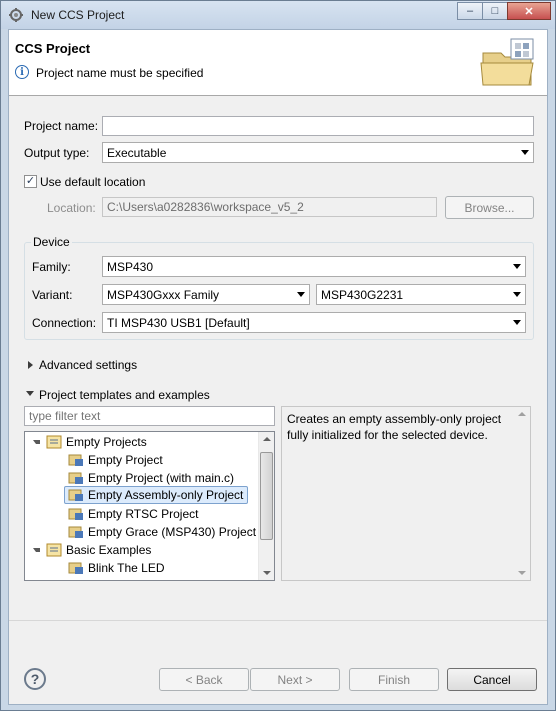 This screenshot has height=711, width=556. Describe the element at coordinates (109, 550) in the screenshot. I see `tree-item-label: Basic Examples` at that location.